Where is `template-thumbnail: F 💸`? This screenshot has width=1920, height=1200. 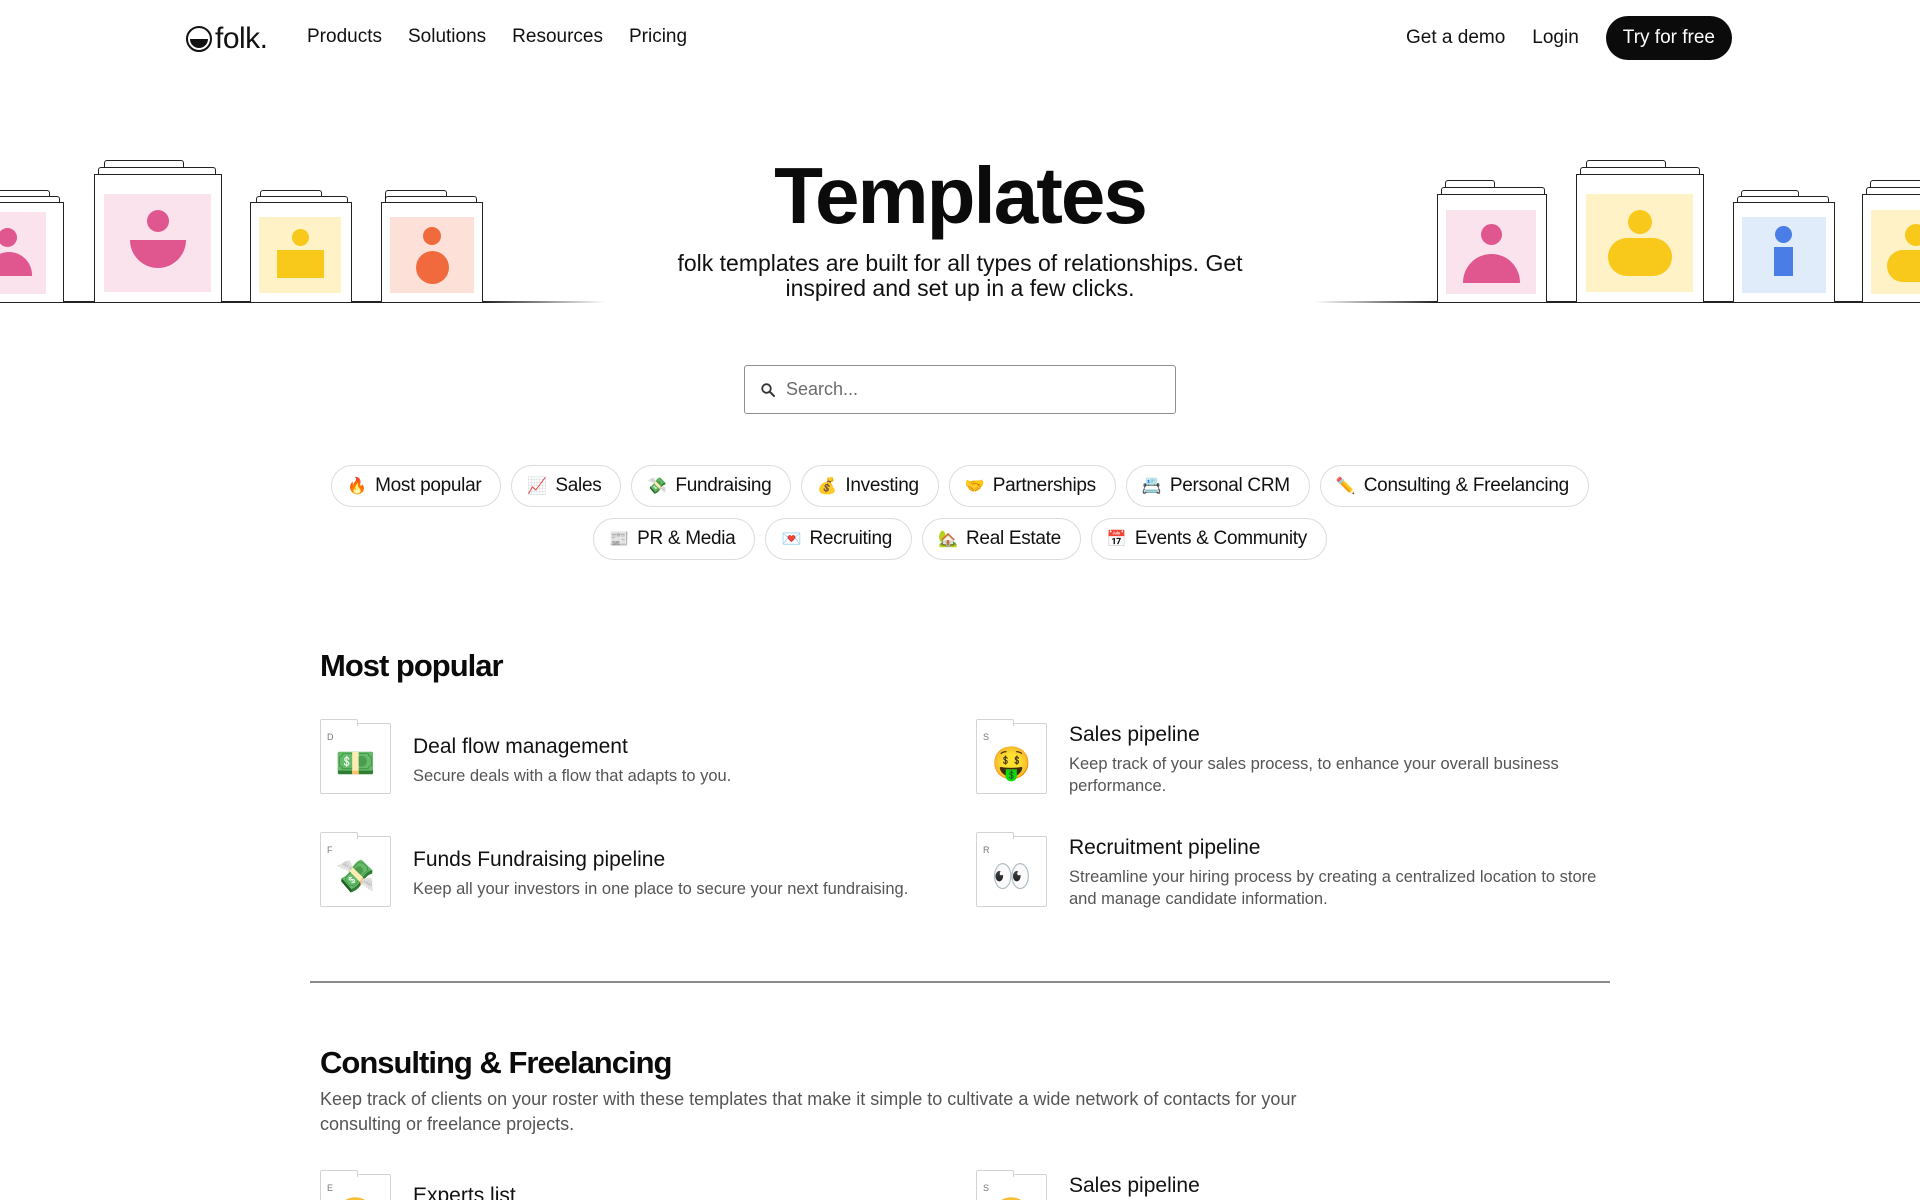 template-thumbnail: F 💸 is located at coordinates (355, 869).